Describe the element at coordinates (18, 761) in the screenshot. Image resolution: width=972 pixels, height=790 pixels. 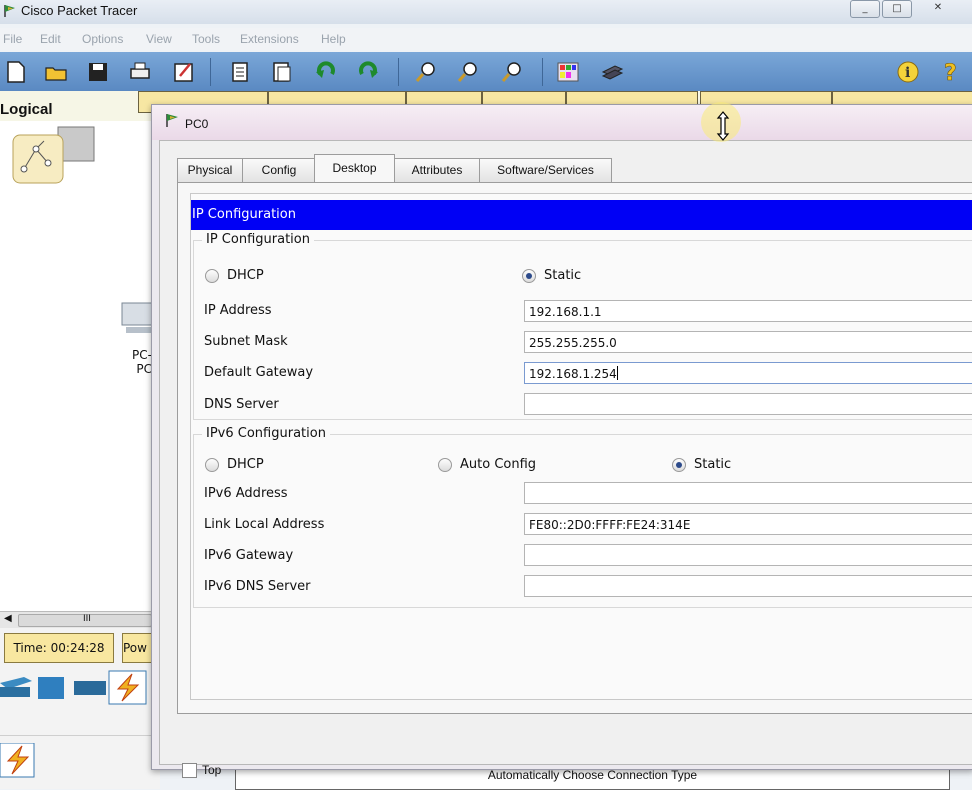
I see `connection-lightning-icon` at that location.